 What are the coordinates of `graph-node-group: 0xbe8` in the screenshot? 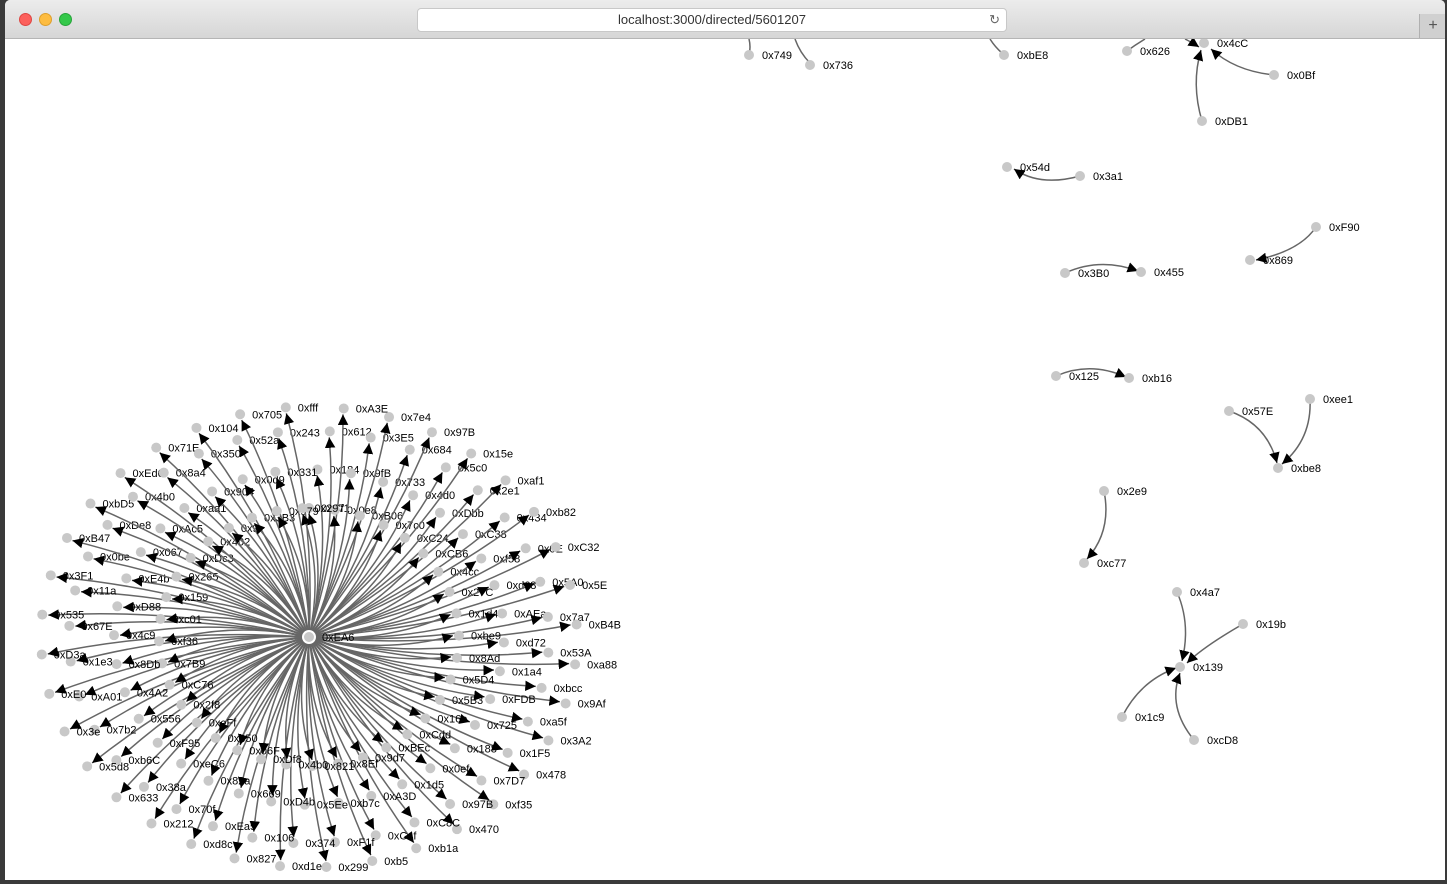 It's located at (1297, 469).